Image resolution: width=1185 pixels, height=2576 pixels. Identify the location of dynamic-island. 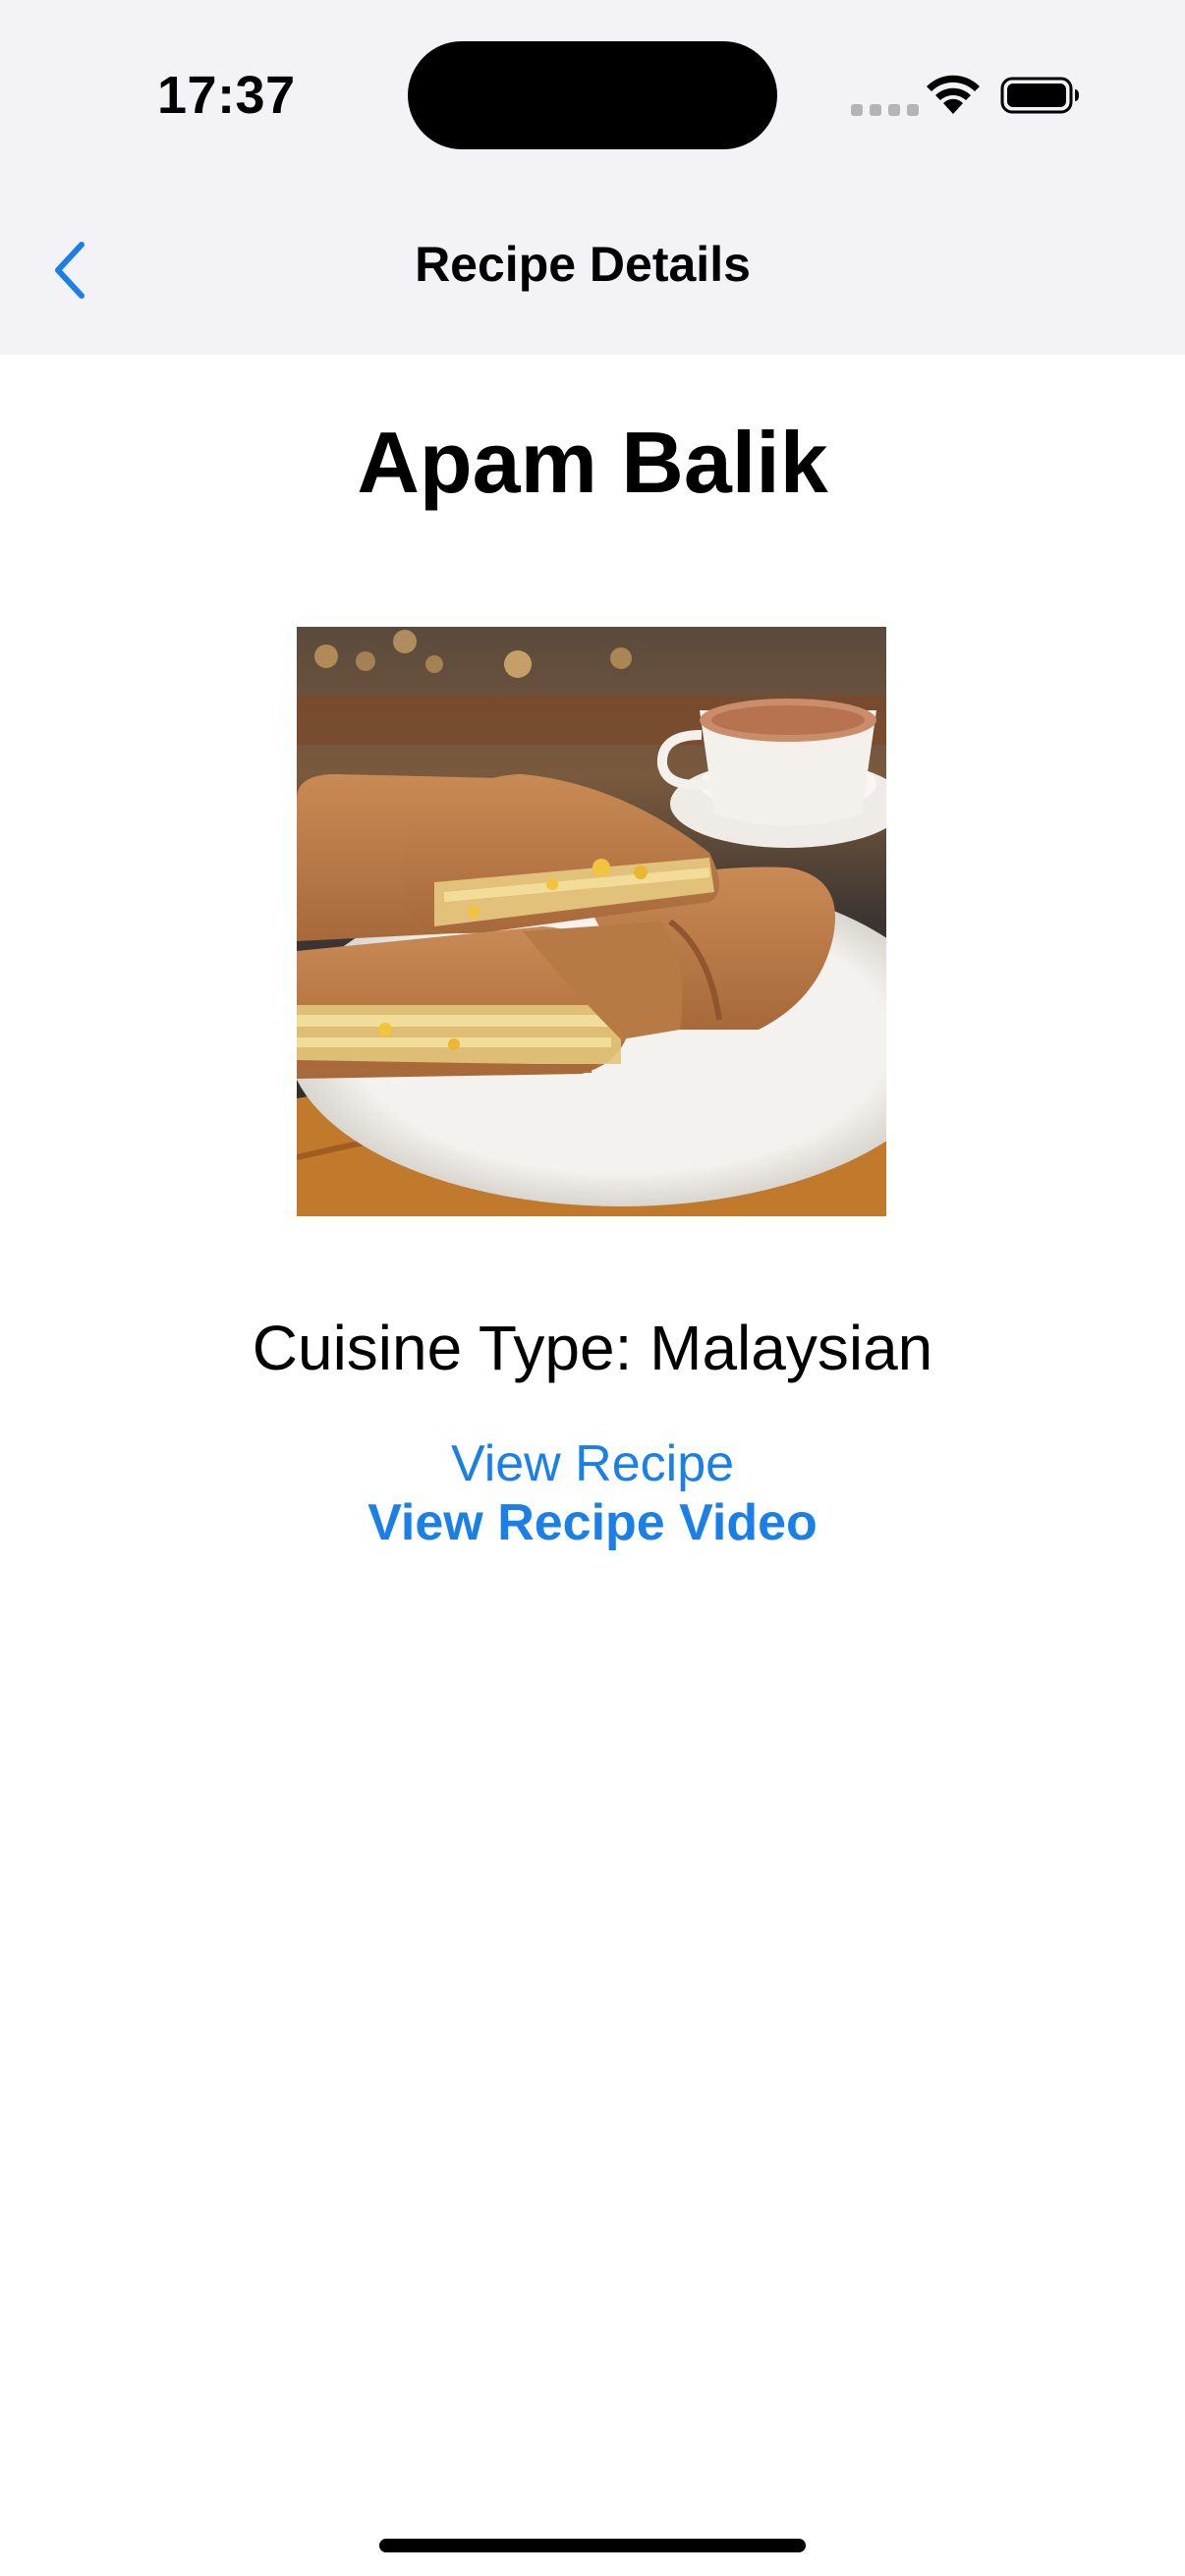
(592, 95).